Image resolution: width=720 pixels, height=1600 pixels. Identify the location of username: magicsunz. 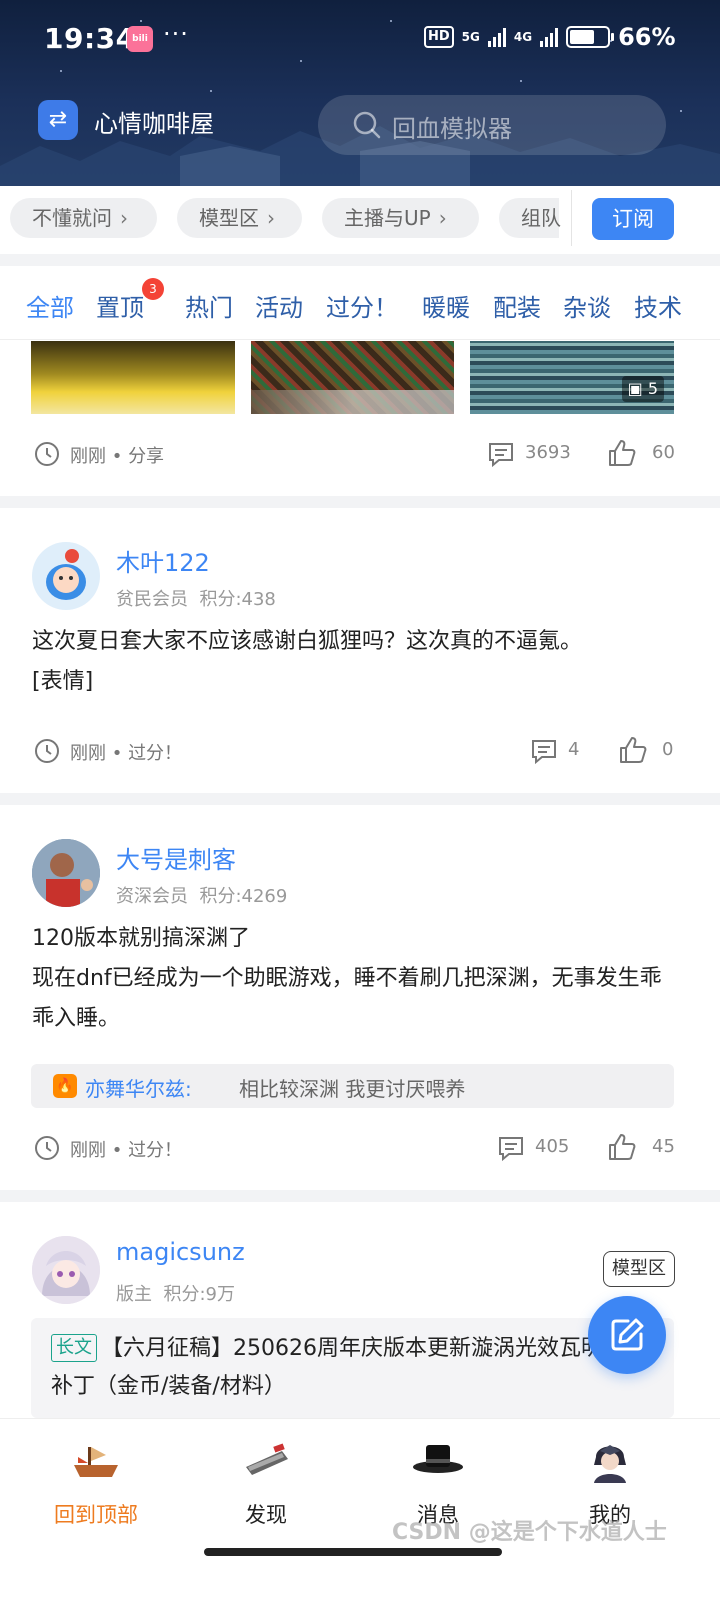
(180, 1252).